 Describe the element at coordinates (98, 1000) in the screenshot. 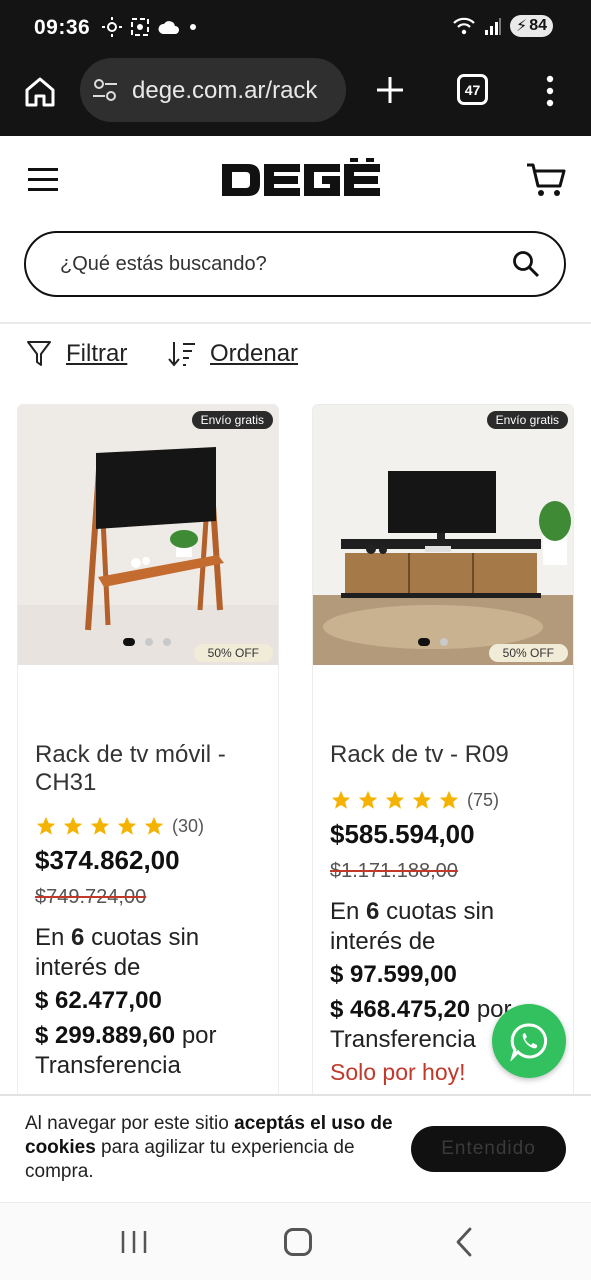

I see `installment-amount: $ 62.477,00` at that location.